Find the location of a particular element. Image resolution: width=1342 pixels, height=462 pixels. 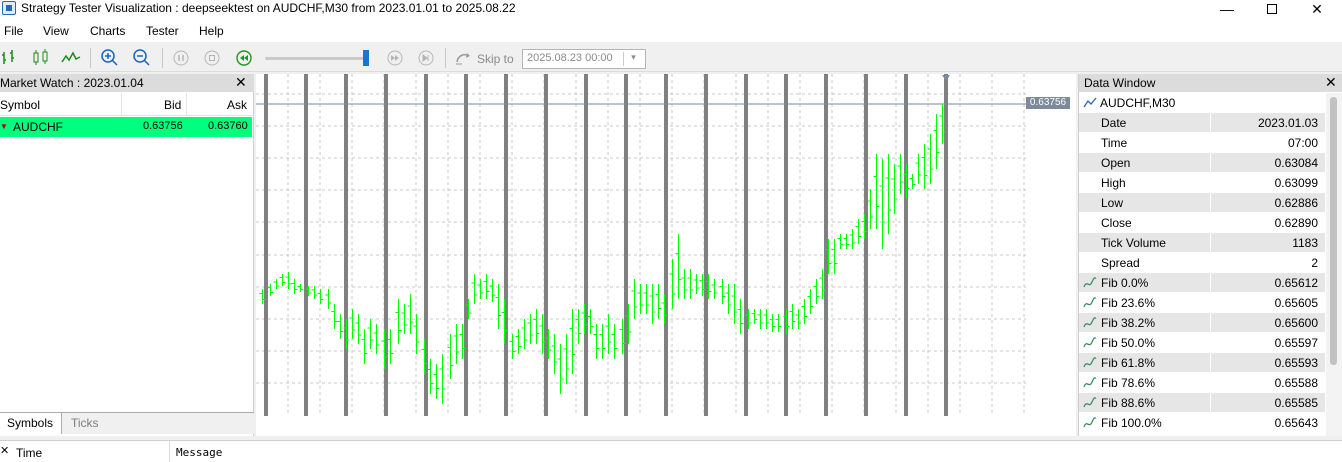

row-value: 0.62890 is located at coordinates (1296, 223).